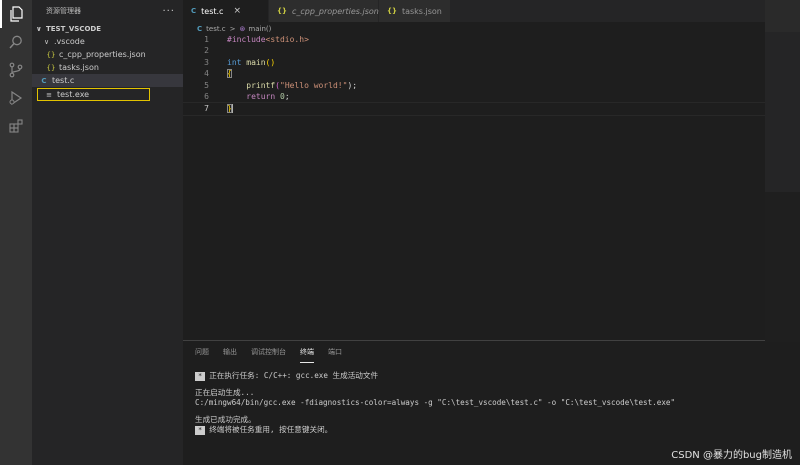 The image size is (800, 465). I want to click on search-icon, so click(16, 42).